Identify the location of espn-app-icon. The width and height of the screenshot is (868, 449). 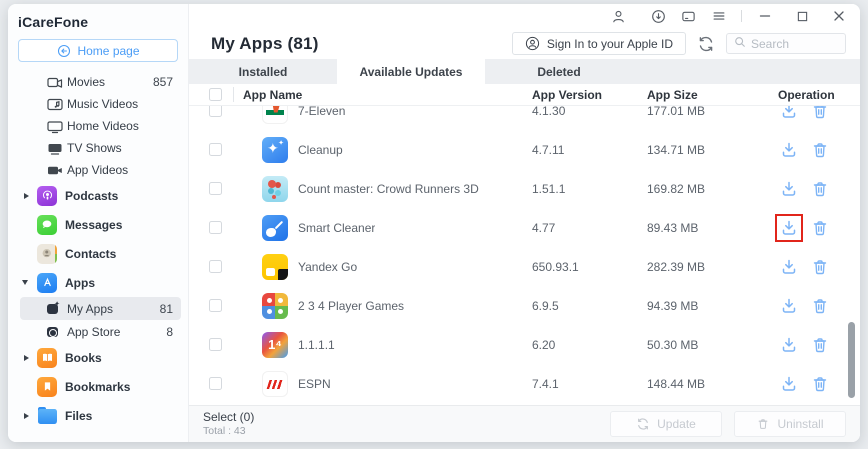
(275, 383).